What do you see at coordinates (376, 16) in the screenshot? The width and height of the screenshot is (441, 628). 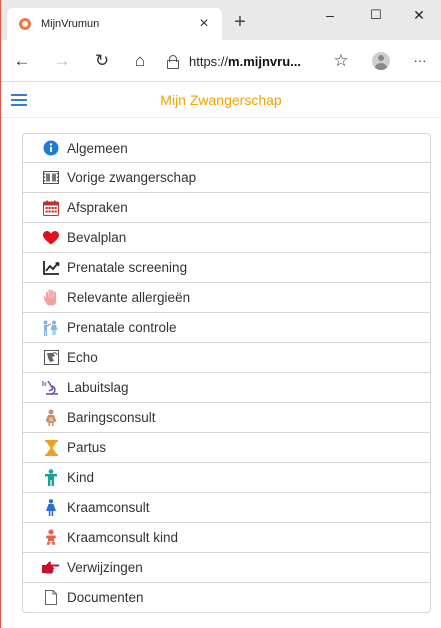 I see `maximize-button: ☐` at bounding box center [376, 16].